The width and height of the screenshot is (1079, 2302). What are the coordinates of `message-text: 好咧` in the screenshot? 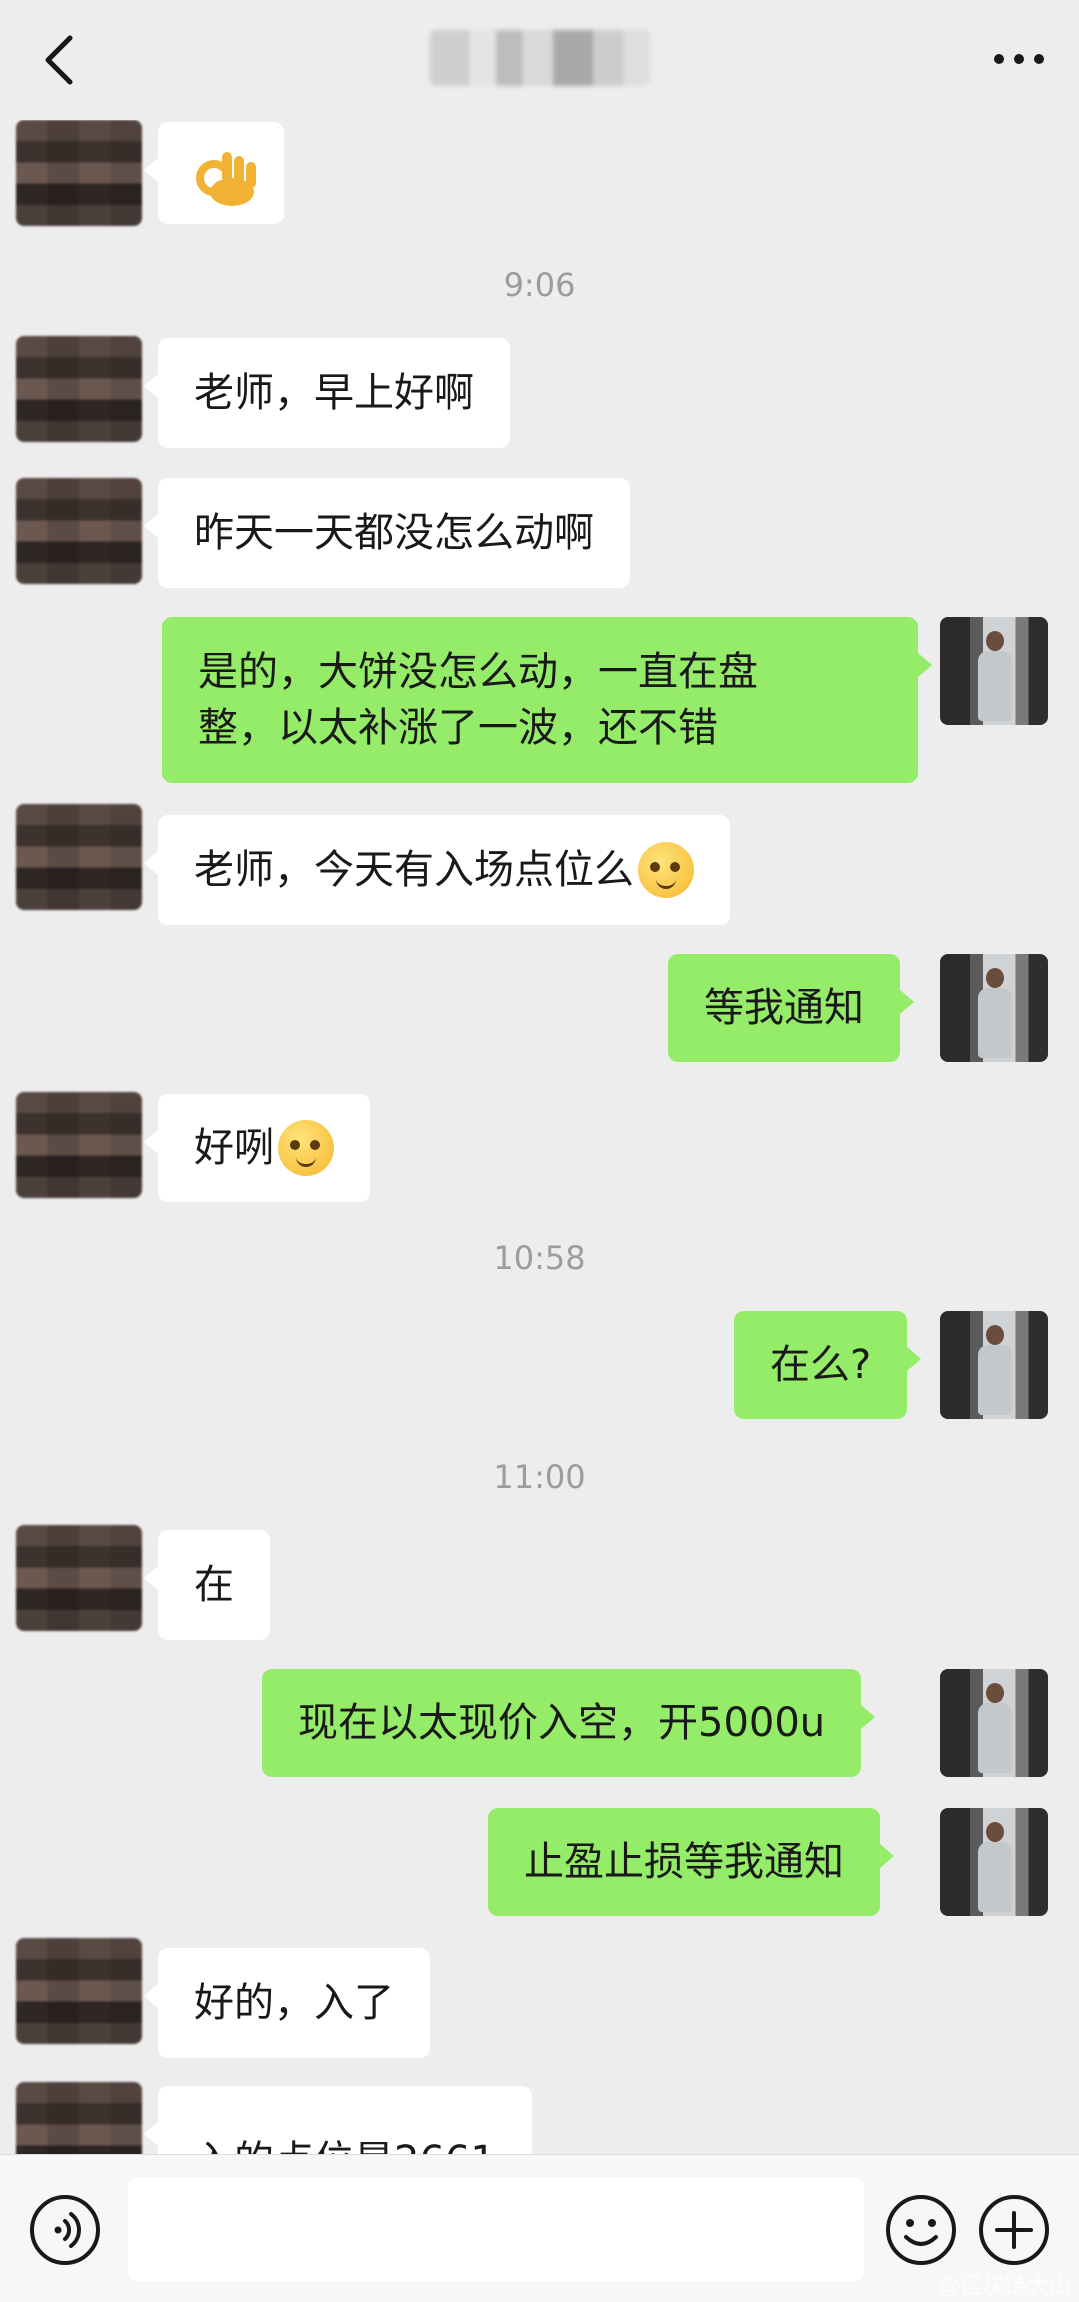 It's located at (234, 1148).